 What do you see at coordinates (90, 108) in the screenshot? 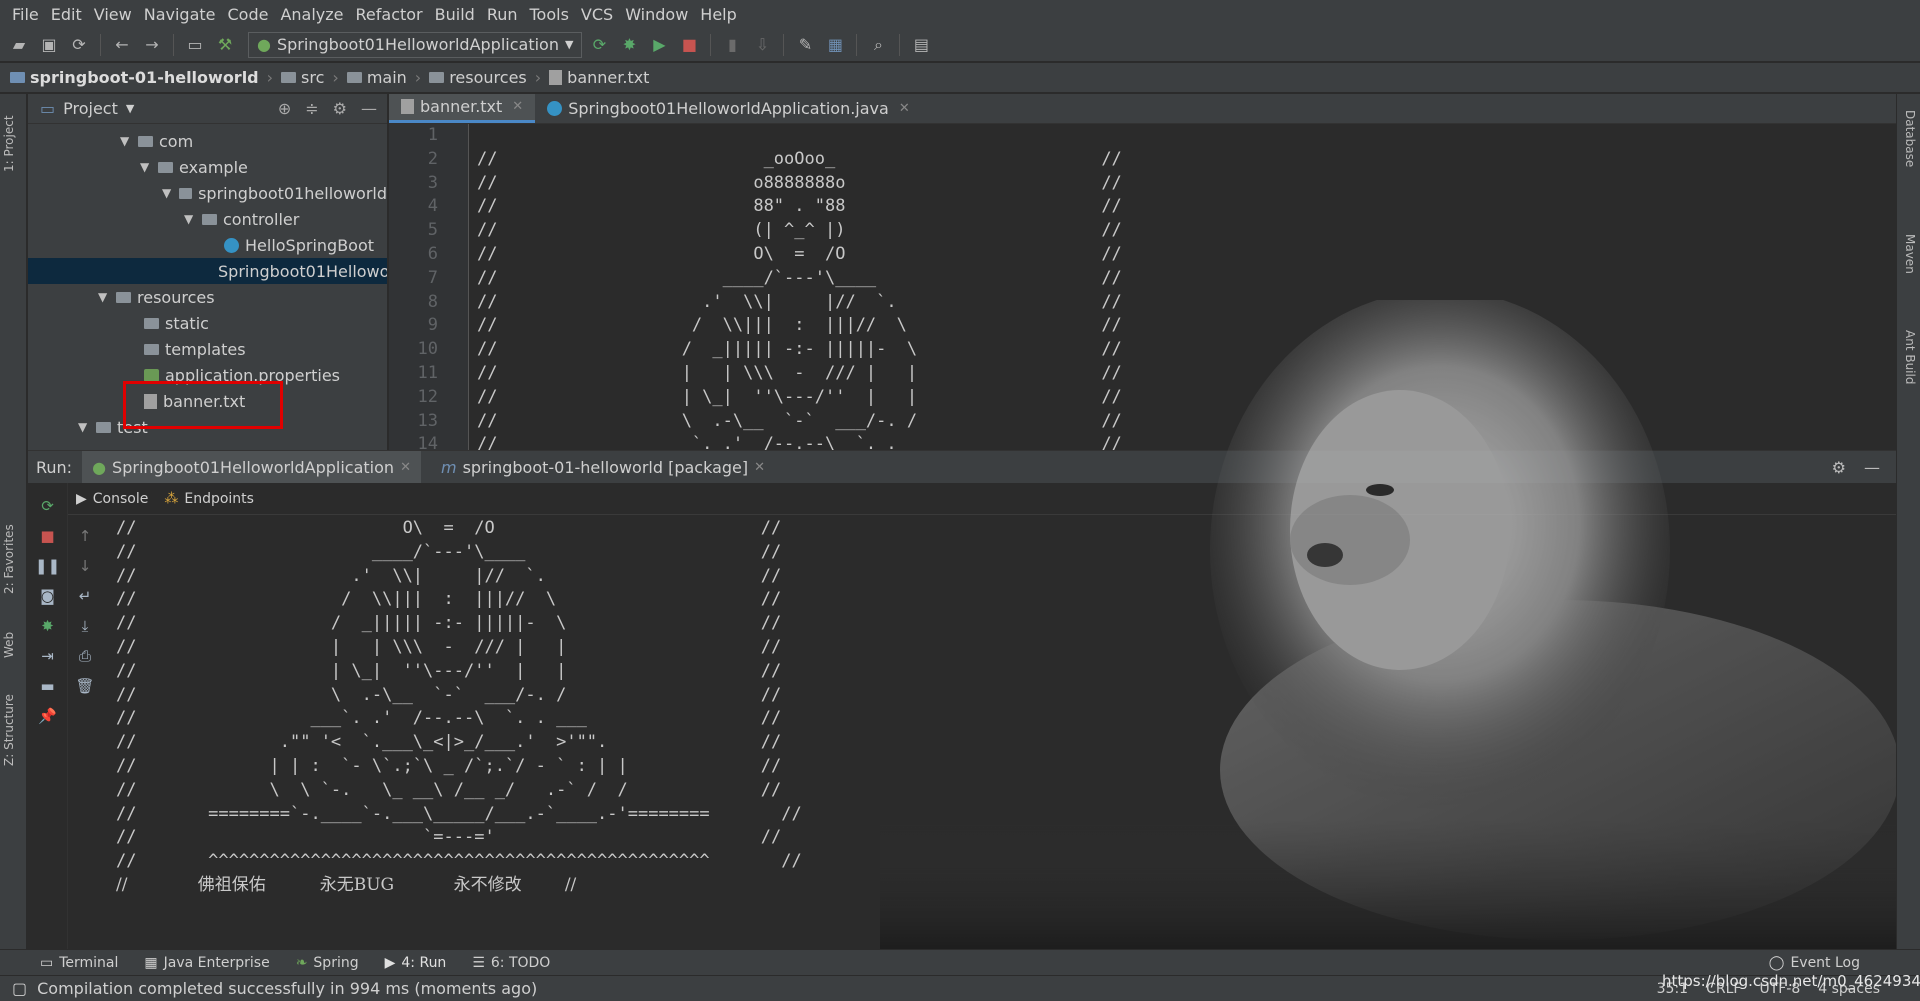
I see `project-view-label: Project` at bounding box center [90, 108].